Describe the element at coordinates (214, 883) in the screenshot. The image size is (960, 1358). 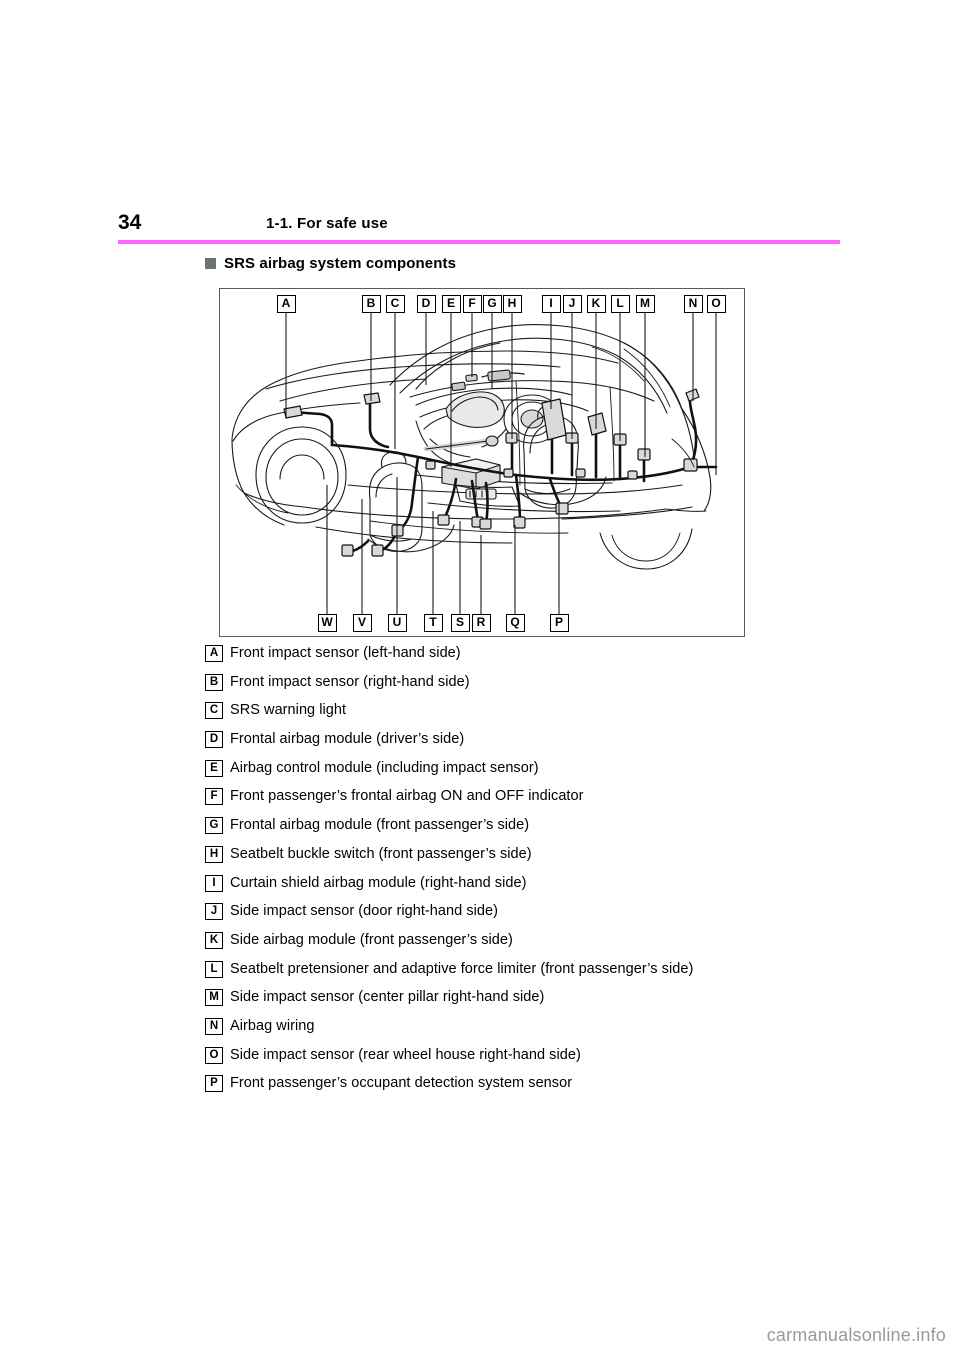
I see `legend-key-i: I` at that location.